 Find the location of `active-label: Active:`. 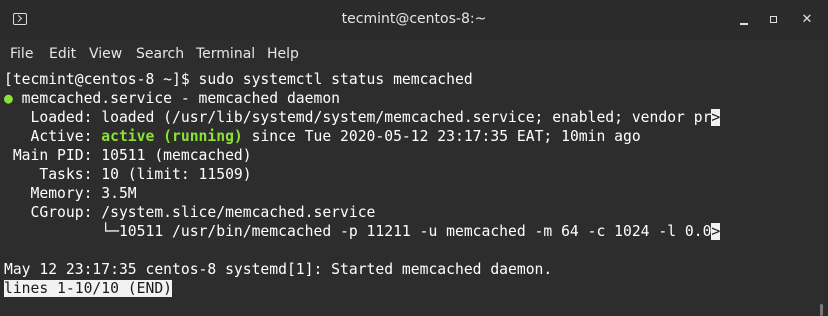

active-label: Active: is located at coordinates (53, 136).